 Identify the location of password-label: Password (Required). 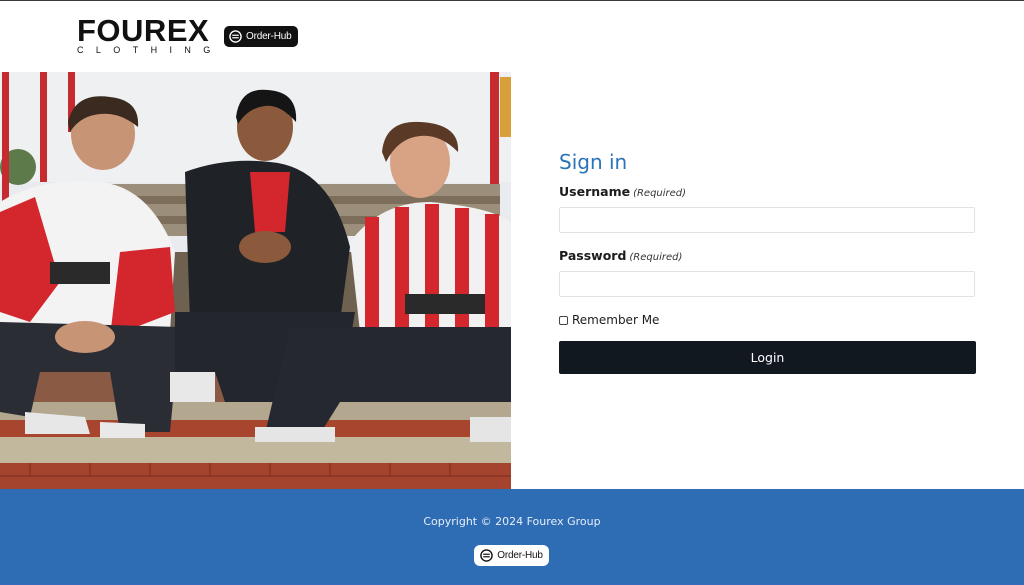
(620, 255).